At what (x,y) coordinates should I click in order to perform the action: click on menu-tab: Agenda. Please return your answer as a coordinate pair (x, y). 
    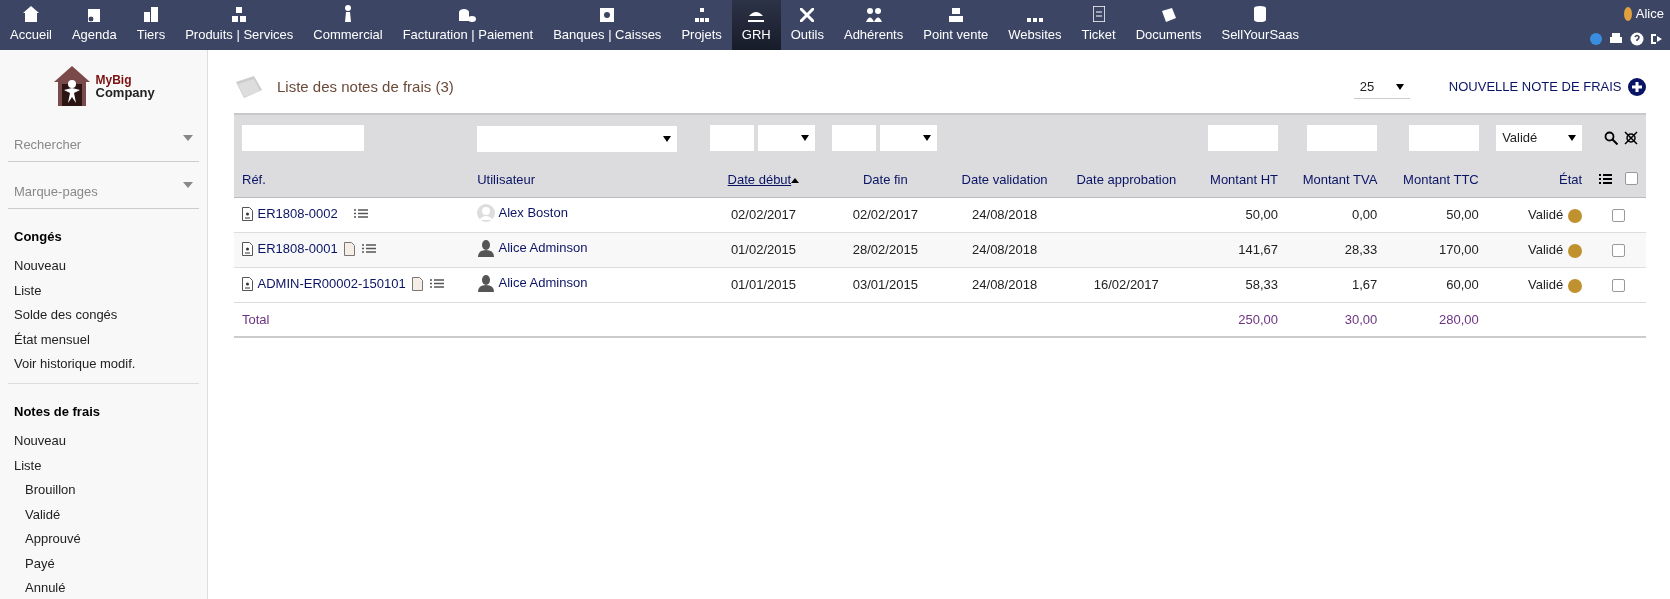
    Looking at the image, I should click on (94, 25).